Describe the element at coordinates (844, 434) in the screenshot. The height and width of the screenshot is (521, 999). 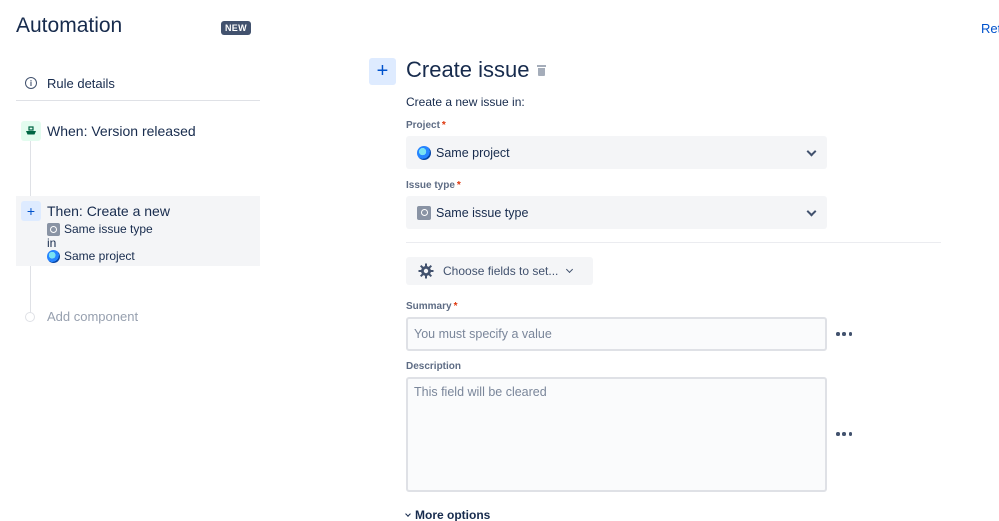
I see `description-more-icon` at that location.